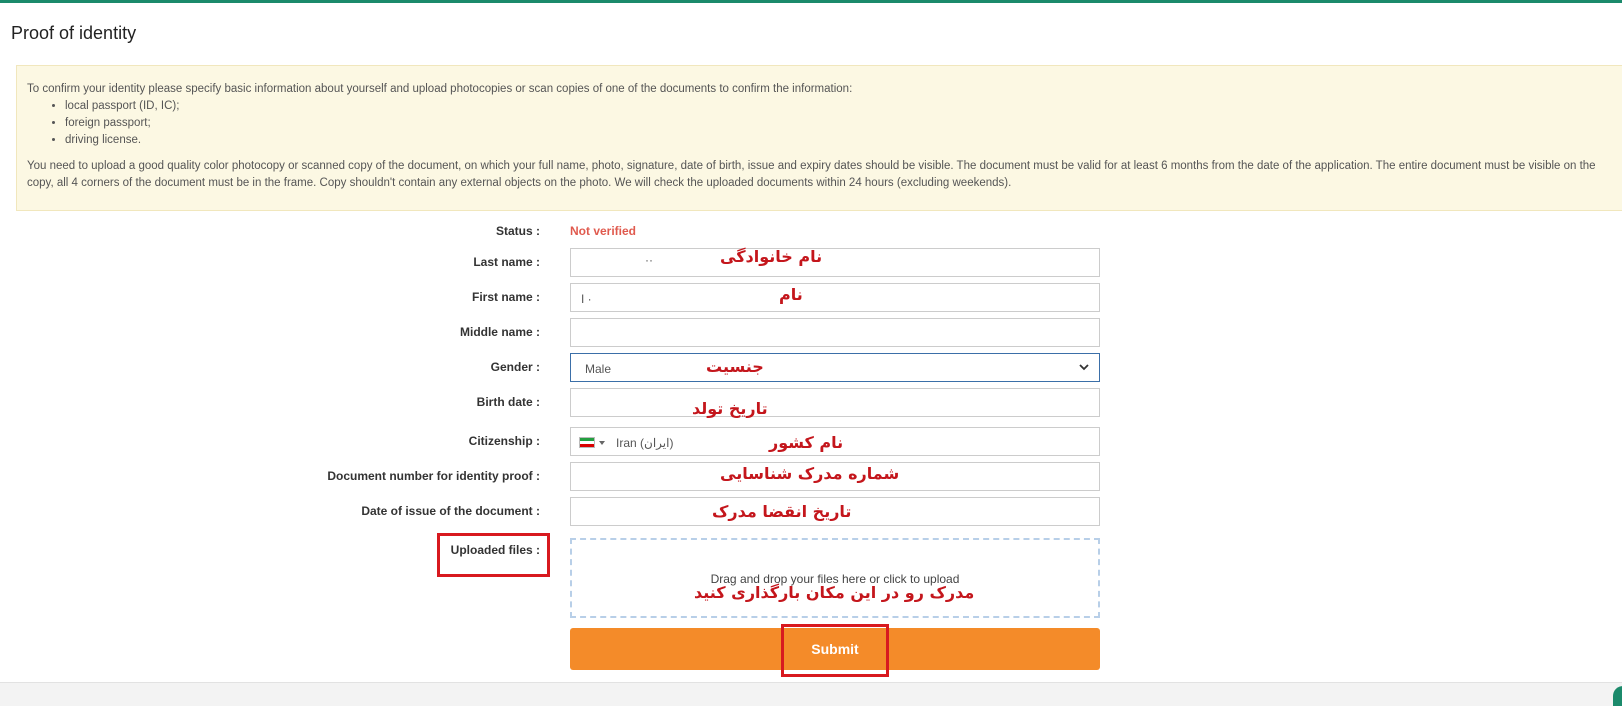 This screenshot has width=1622, height=706. I want to click on status-label: Status :, so click(517, 231).